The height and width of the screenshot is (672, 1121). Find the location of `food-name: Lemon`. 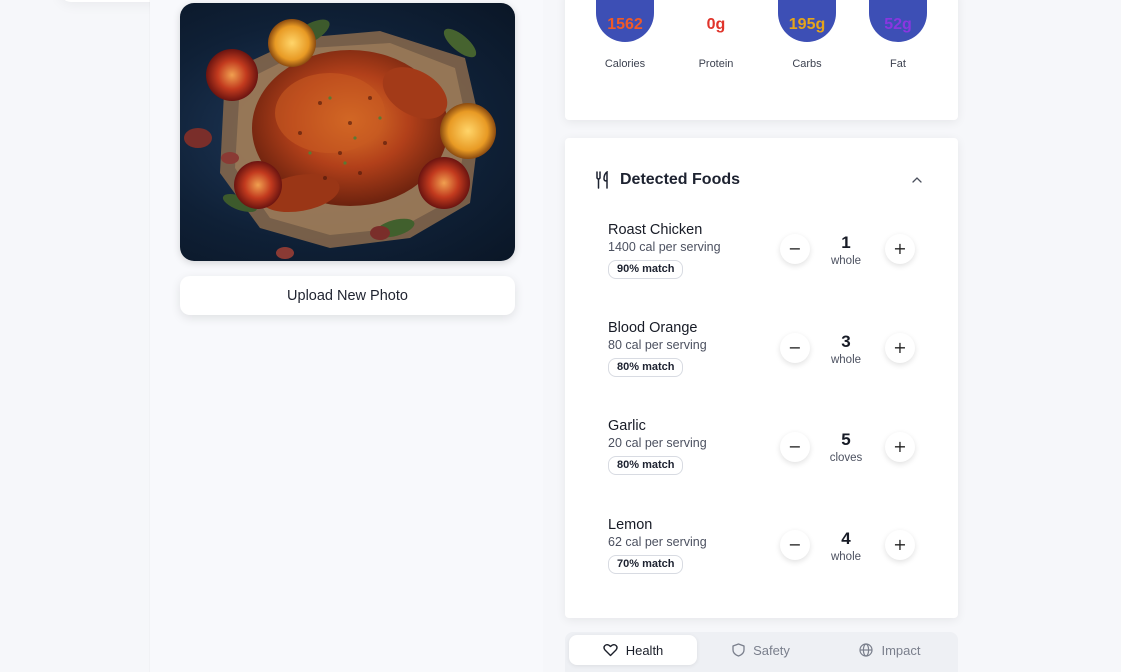

food-name: Lemon is located at coordinates (630, 525).